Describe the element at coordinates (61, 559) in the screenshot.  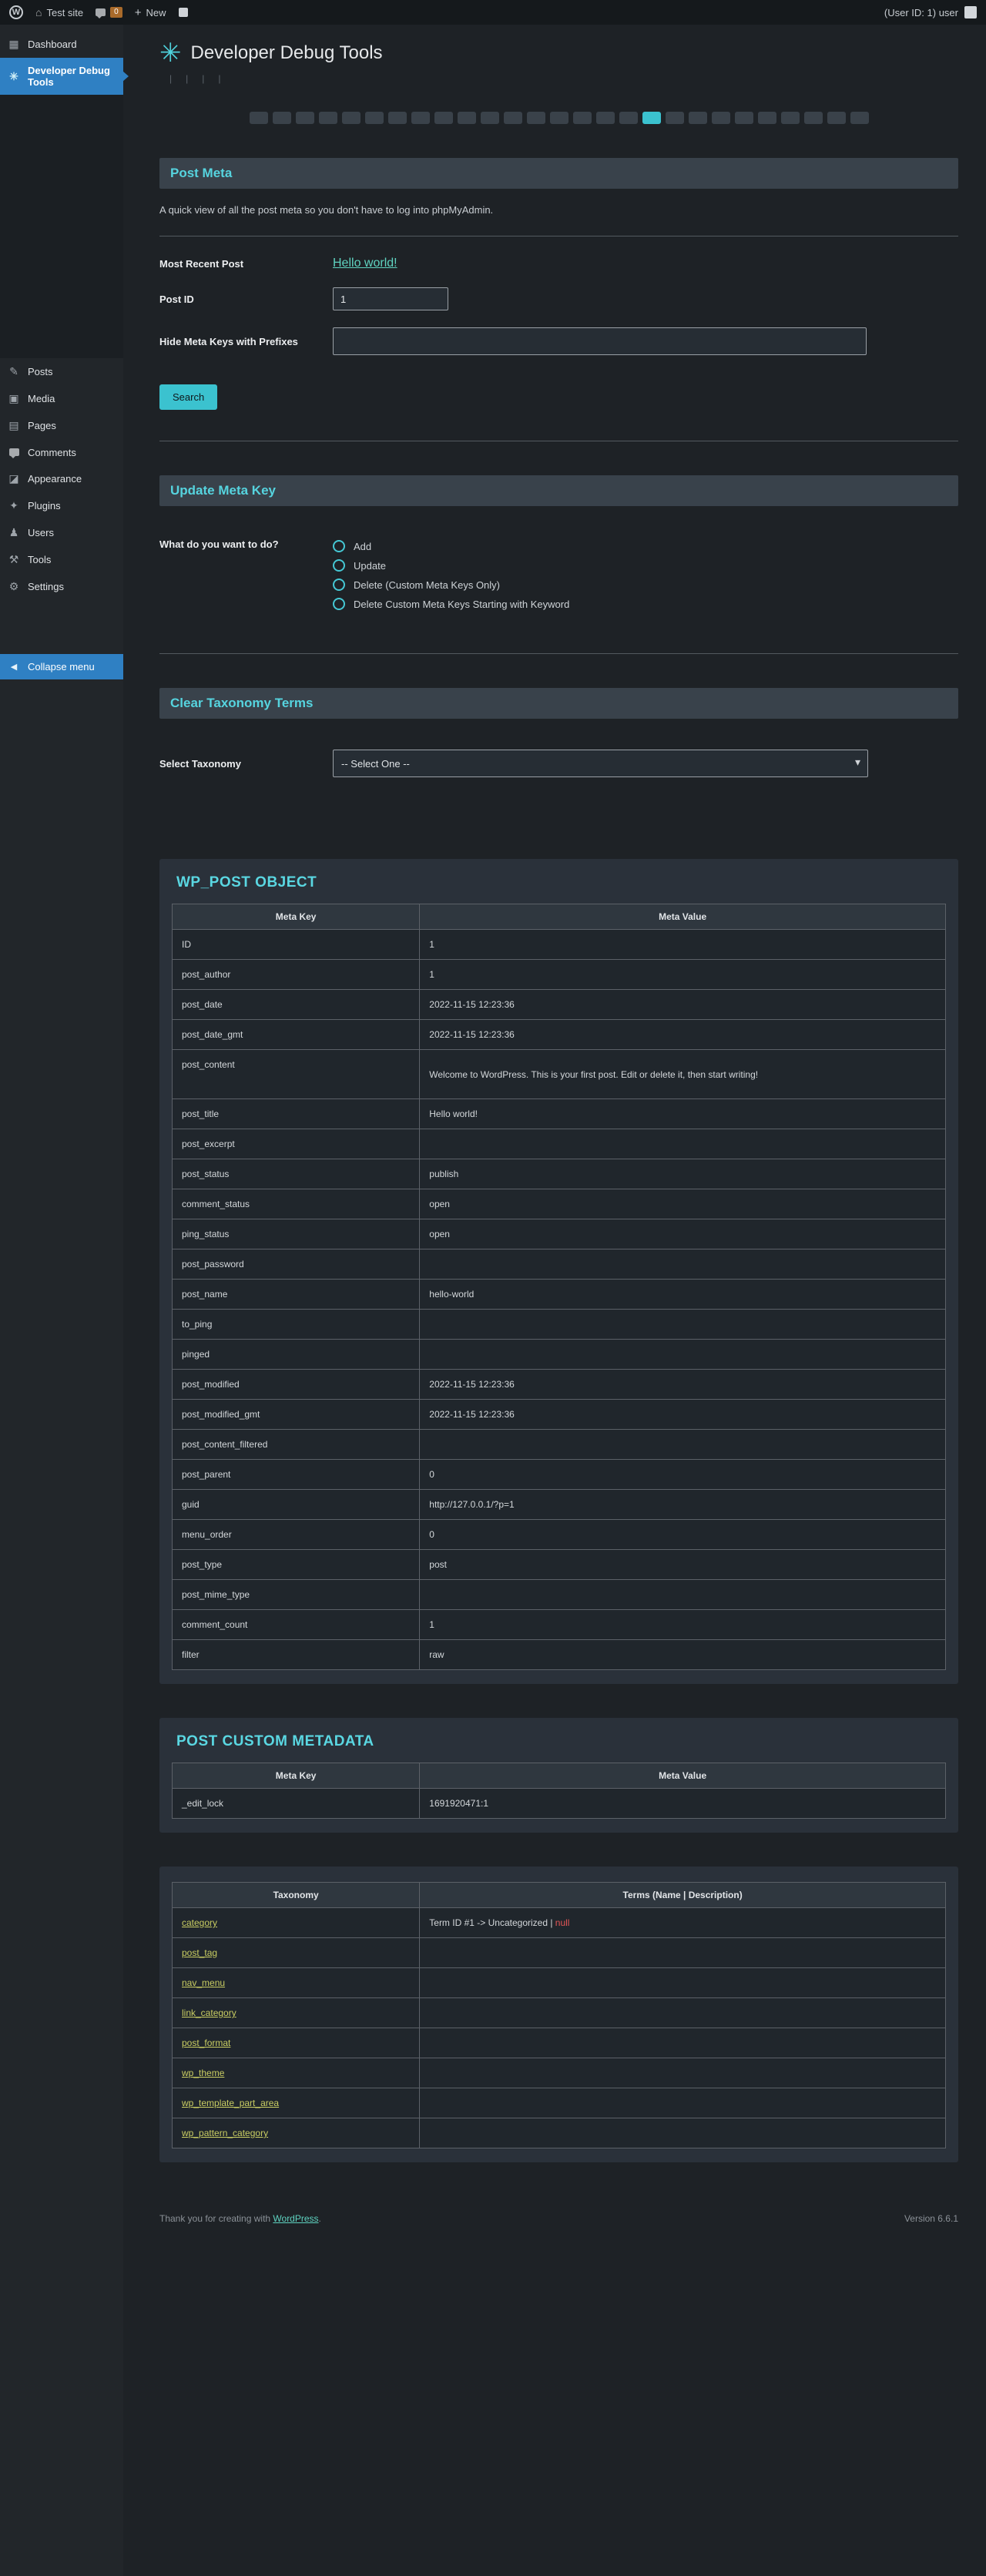
I see `sidebar-item-tools: ⚒ Tools` at that location.